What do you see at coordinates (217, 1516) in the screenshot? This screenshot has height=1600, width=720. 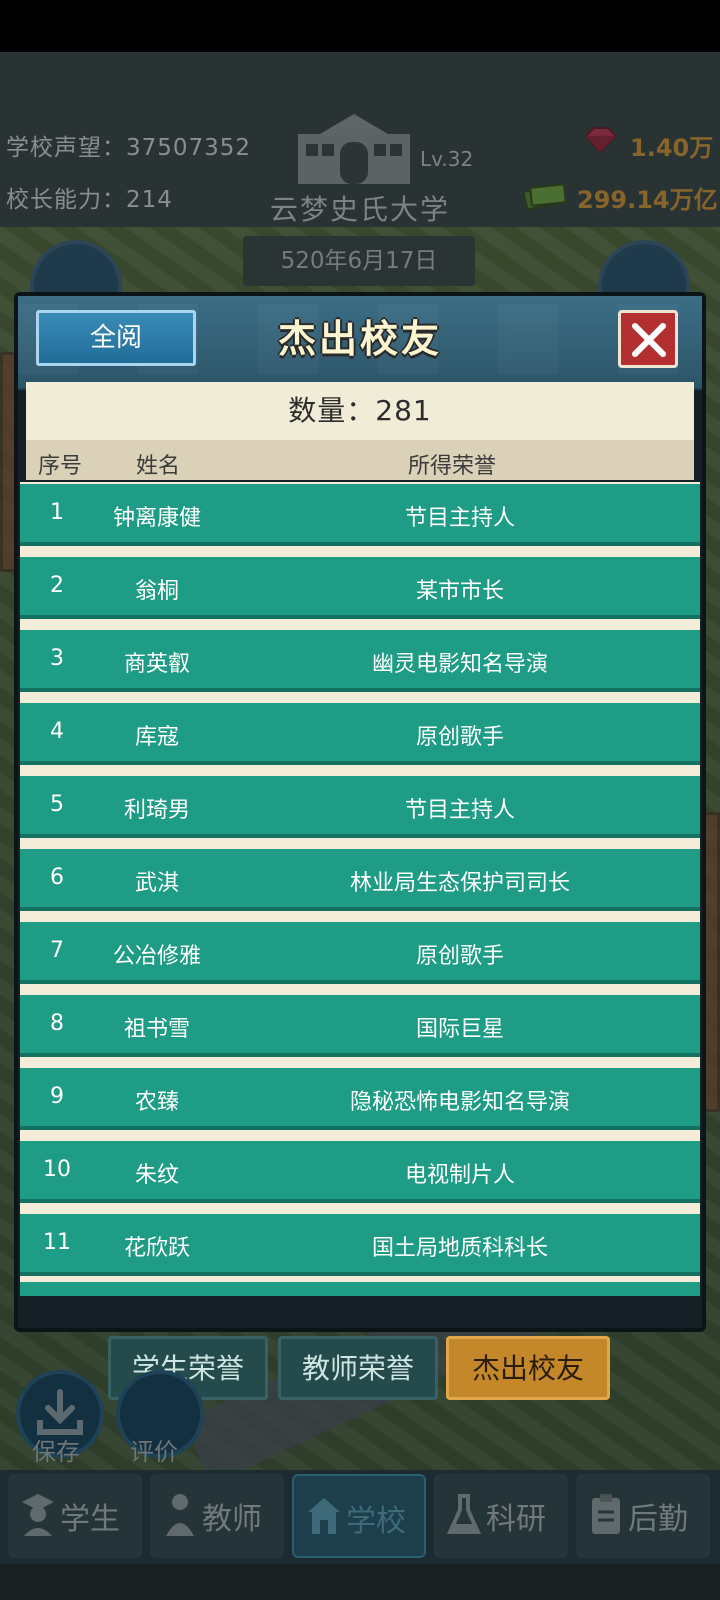 I see `nav-item-teachers: 教师` at bounding box center [217, 1516].